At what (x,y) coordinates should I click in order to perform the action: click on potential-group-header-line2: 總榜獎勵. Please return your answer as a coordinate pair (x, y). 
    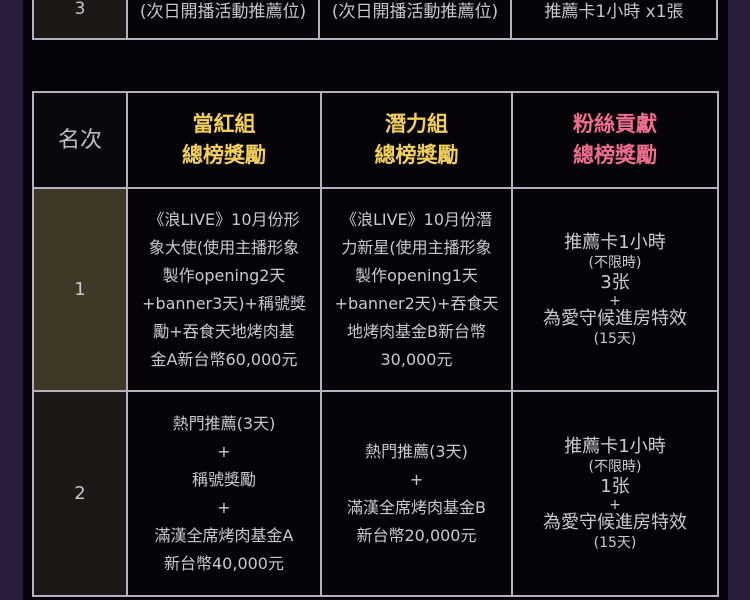
    Looking at the image, I should click on (416, 155).